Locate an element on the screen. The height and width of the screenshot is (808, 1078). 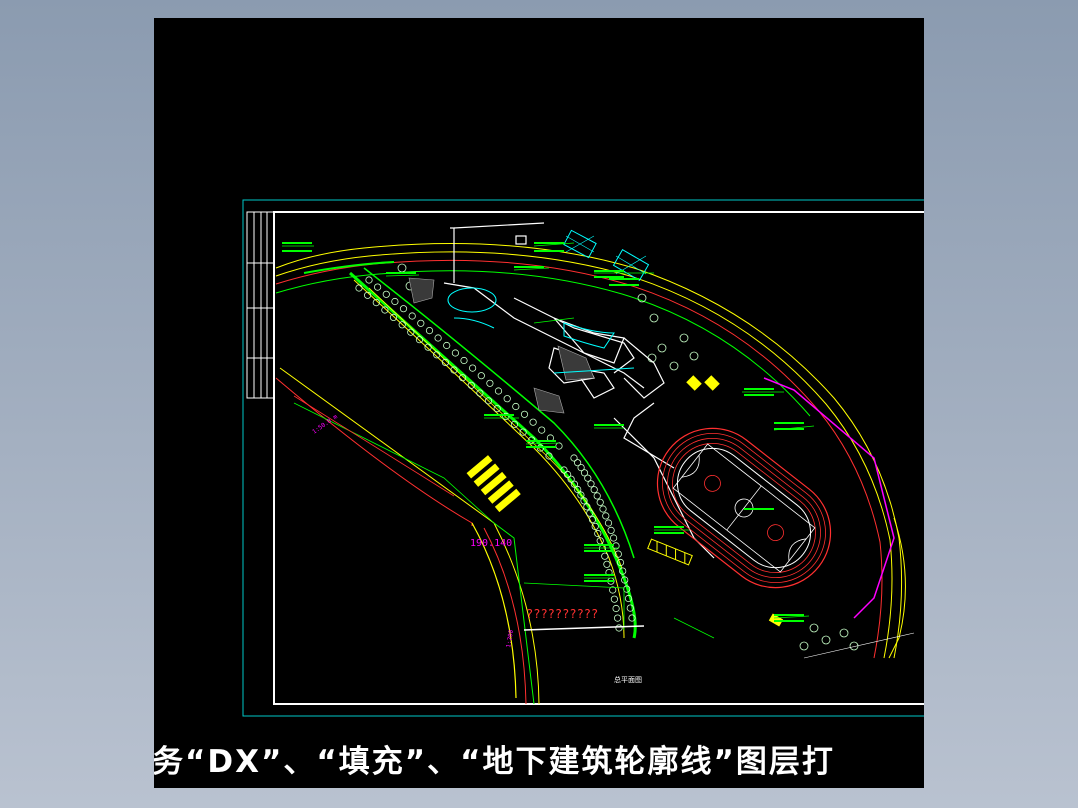
drawing-title: 总平面图 is located at coordinates (628, 679).